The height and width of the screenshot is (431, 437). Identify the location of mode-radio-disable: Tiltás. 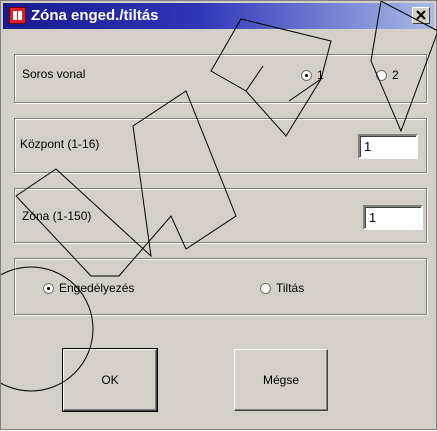
(282, 288).